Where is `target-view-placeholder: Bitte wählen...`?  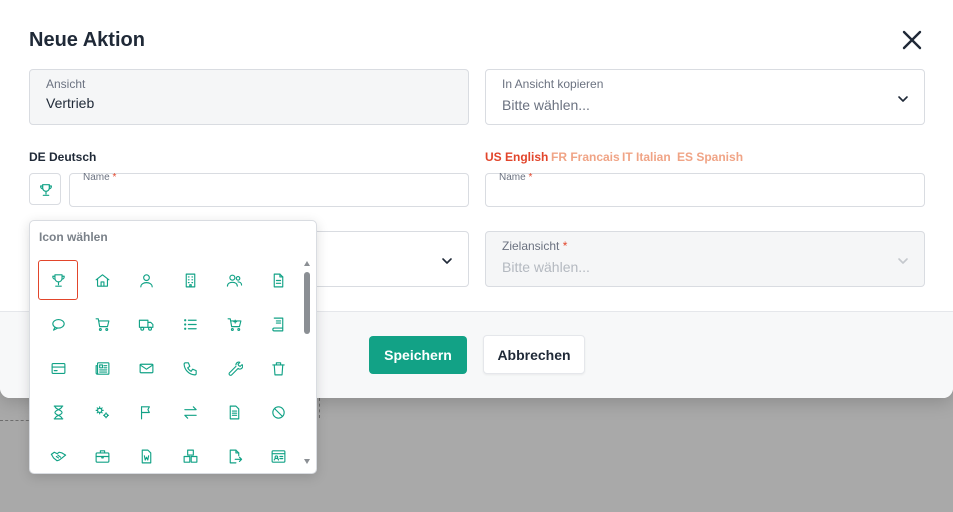
target-view-placeholder: Bitte wählen... is located at coordinates (546, 267).